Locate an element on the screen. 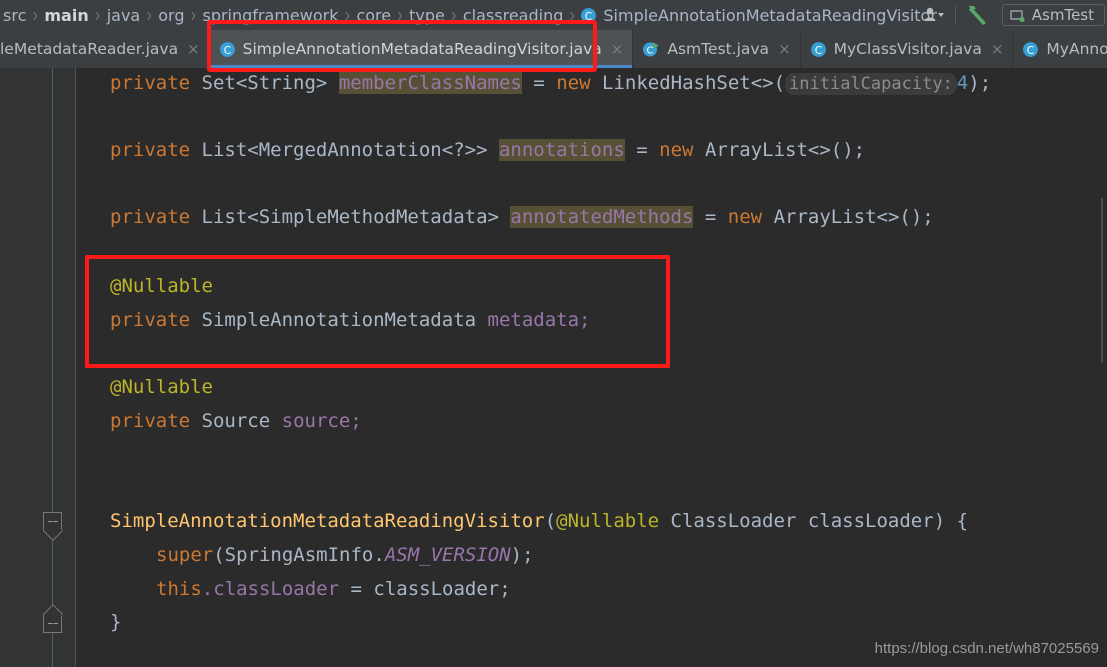  closing-brace: } is located at coordinates (116, 622).